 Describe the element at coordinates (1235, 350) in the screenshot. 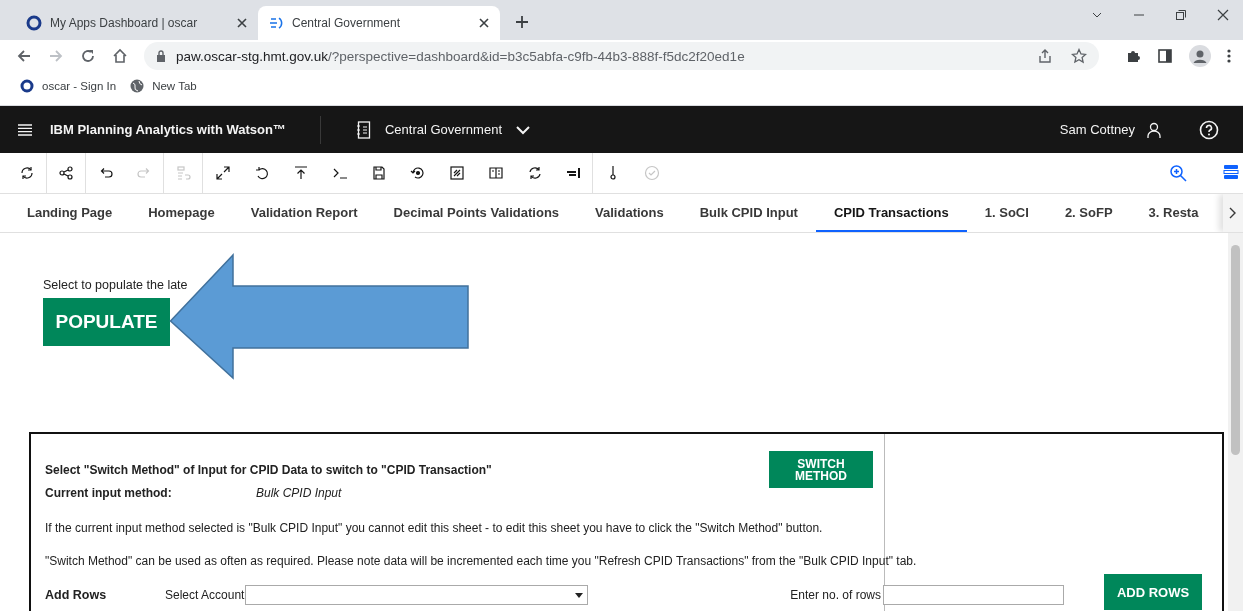

I see `scrollbar-thumb` at that location.